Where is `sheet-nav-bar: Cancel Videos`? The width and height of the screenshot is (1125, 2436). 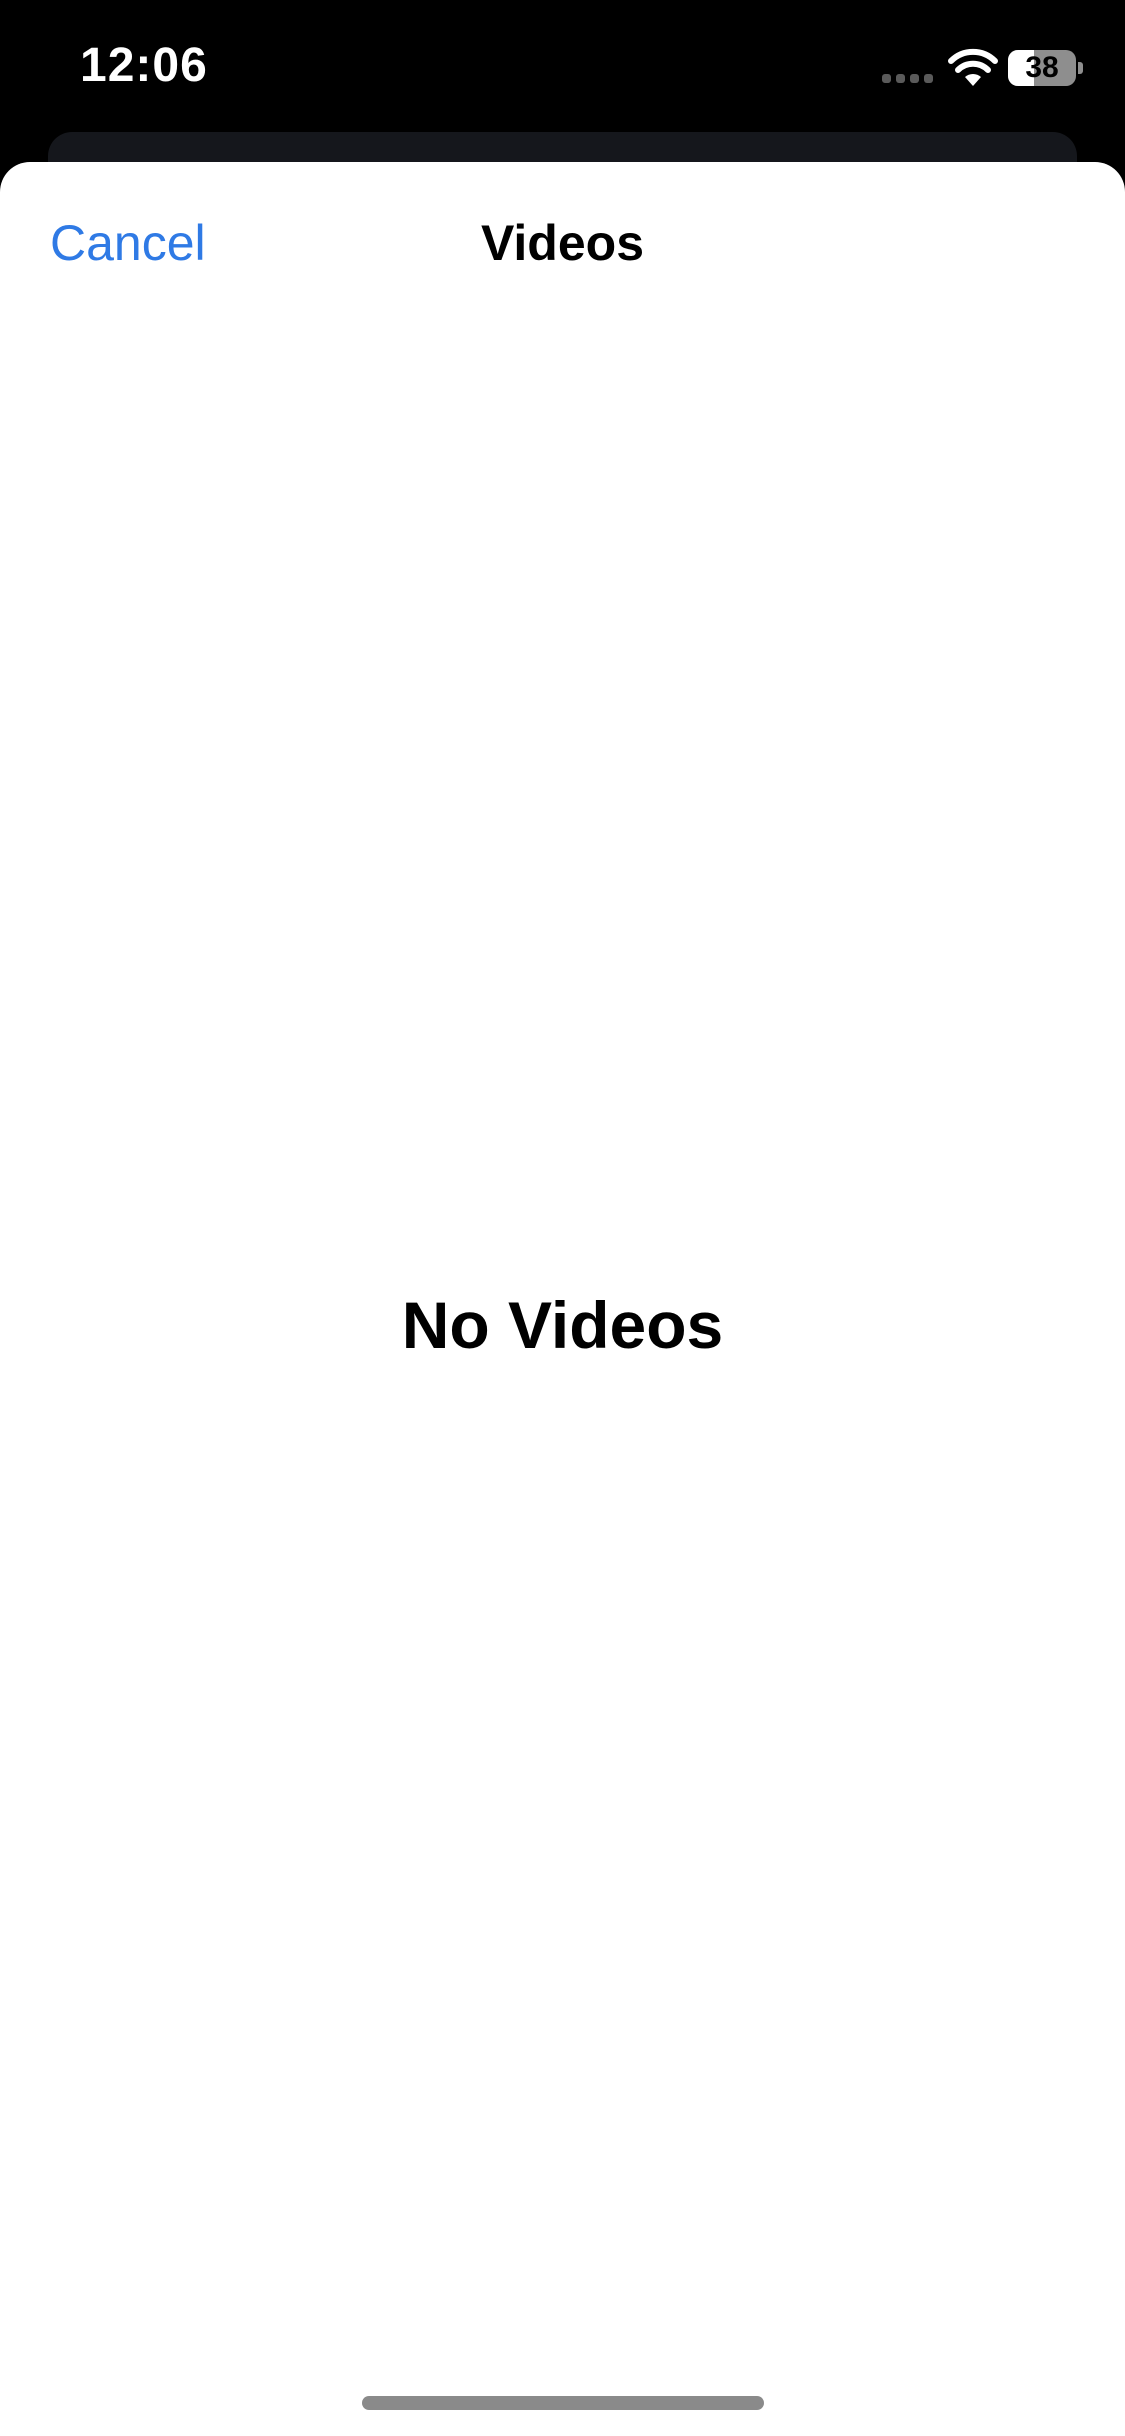
sheet-nav-bar: Cancel Videos is located at coordinates (562, 247).